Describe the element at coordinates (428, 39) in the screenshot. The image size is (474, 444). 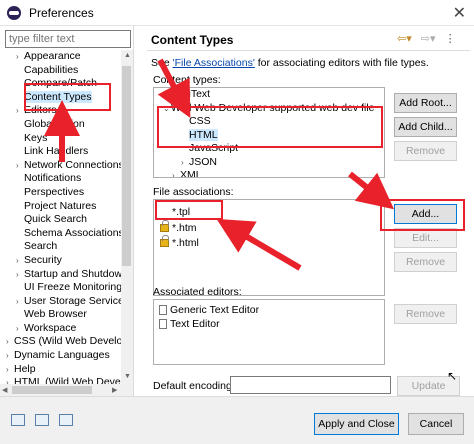
I see `forward-icon: ⇨▾` at that location.